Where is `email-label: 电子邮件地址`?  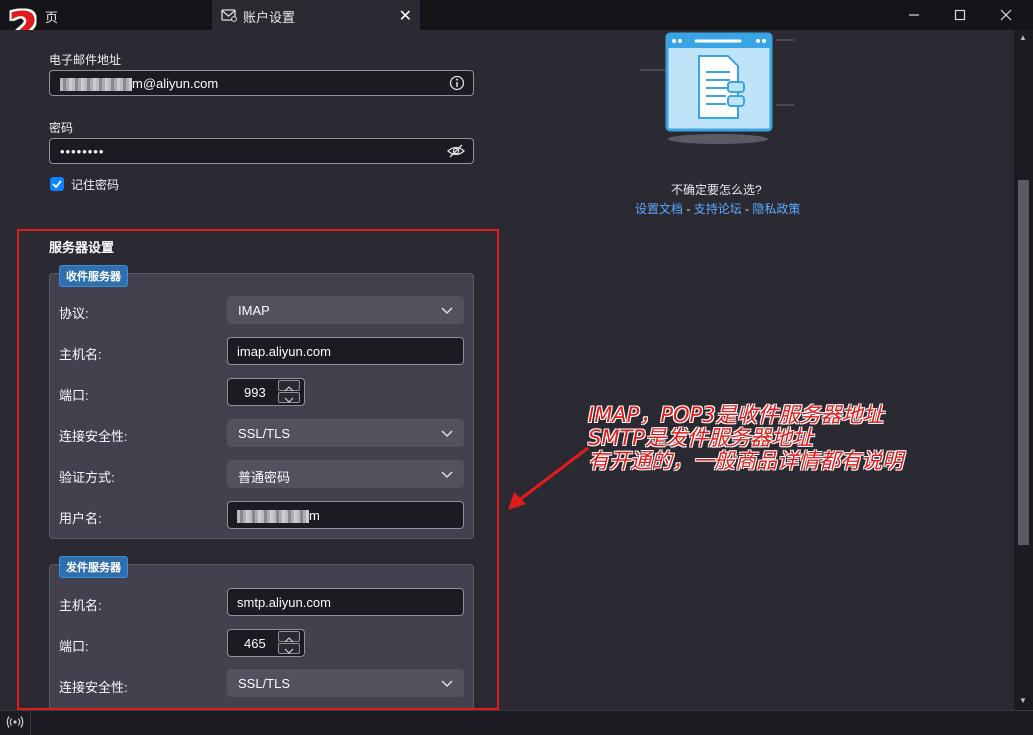
email-label: 电子邮件地址 is located at coordinates (85, 60).